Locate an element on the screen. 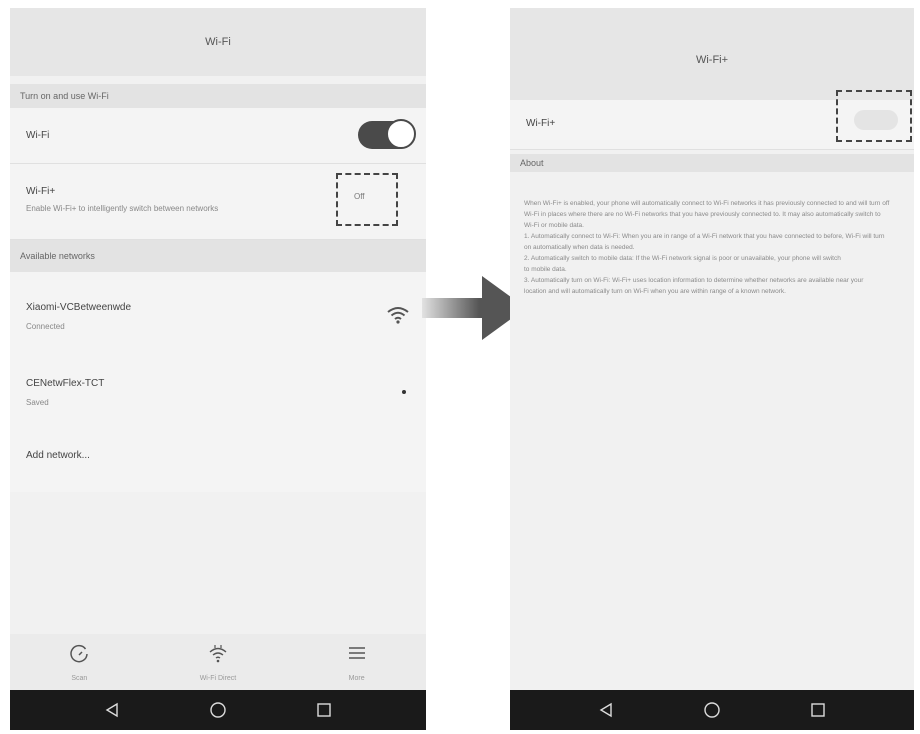  section-header-about: About is located at coordinates (712, 163).